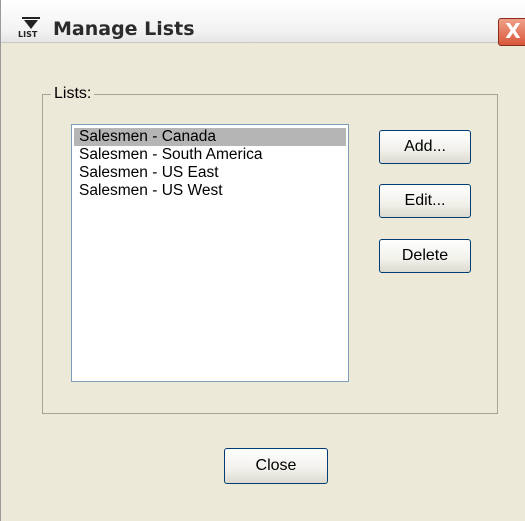  What do you see at coordinates (263, 23) in the screenshot?
I see `title-bar: LIST Manage Lists X` at bounding box center [263, 23].